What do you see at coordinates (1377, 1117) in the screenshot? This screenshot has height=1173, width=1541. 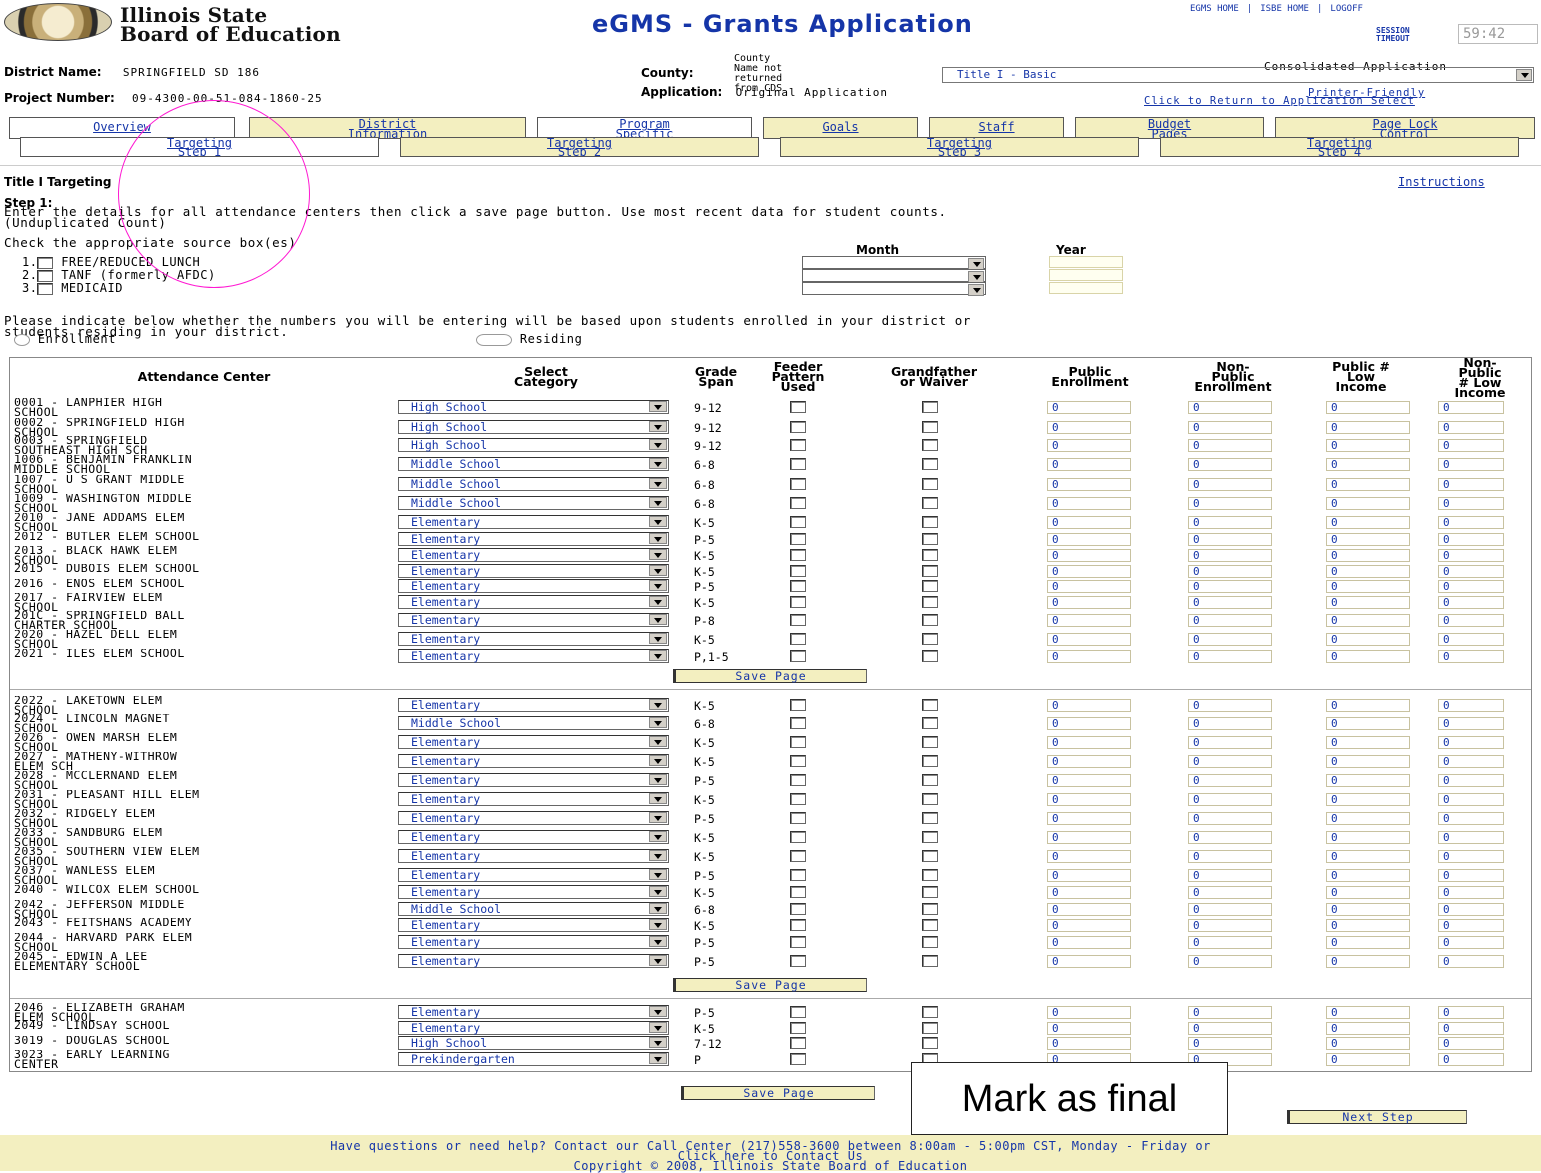 I see `next-step-button: Next Step` at bounding box center [1377, 1117].